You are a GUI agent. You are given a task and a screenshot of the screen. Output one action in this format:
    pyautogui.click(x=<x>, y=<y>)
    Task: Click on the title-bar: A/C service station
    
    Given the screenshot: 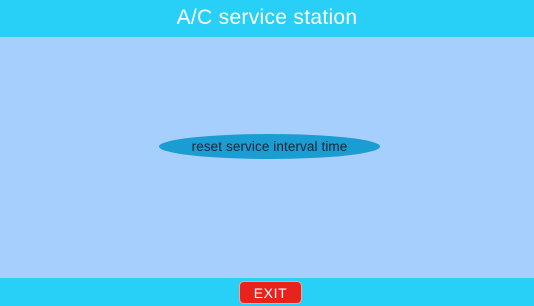 What is the action you would take?
    pyautogui.click(x=267, y=18)
    